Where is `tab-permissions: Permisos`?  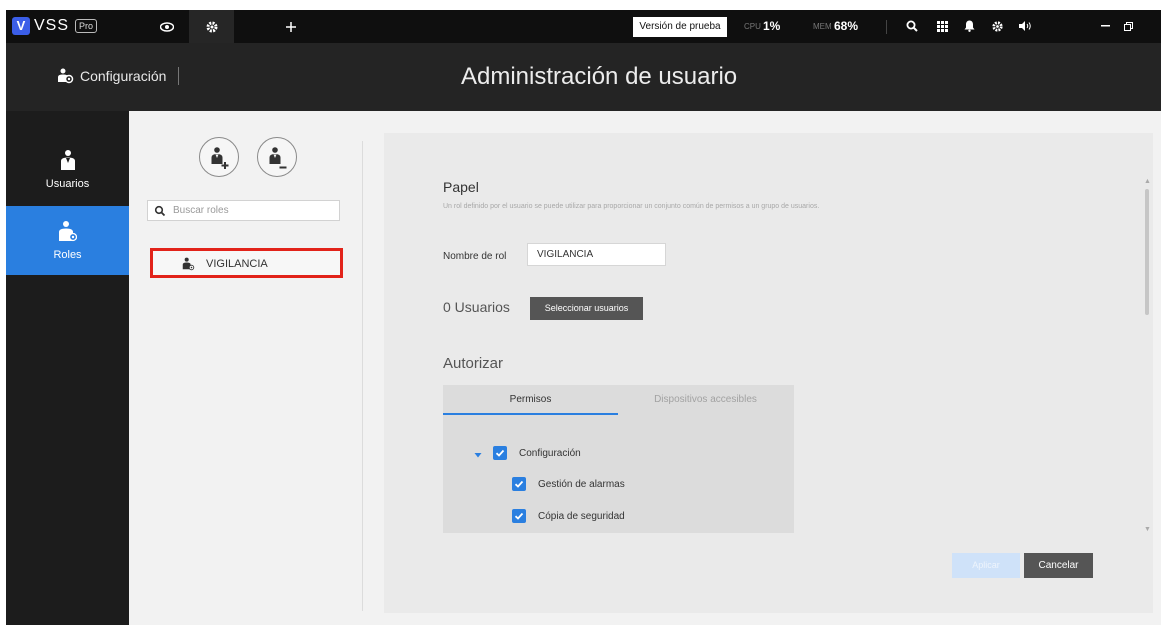
tab-permissions: Permisos is located at coordinates (530, 400).